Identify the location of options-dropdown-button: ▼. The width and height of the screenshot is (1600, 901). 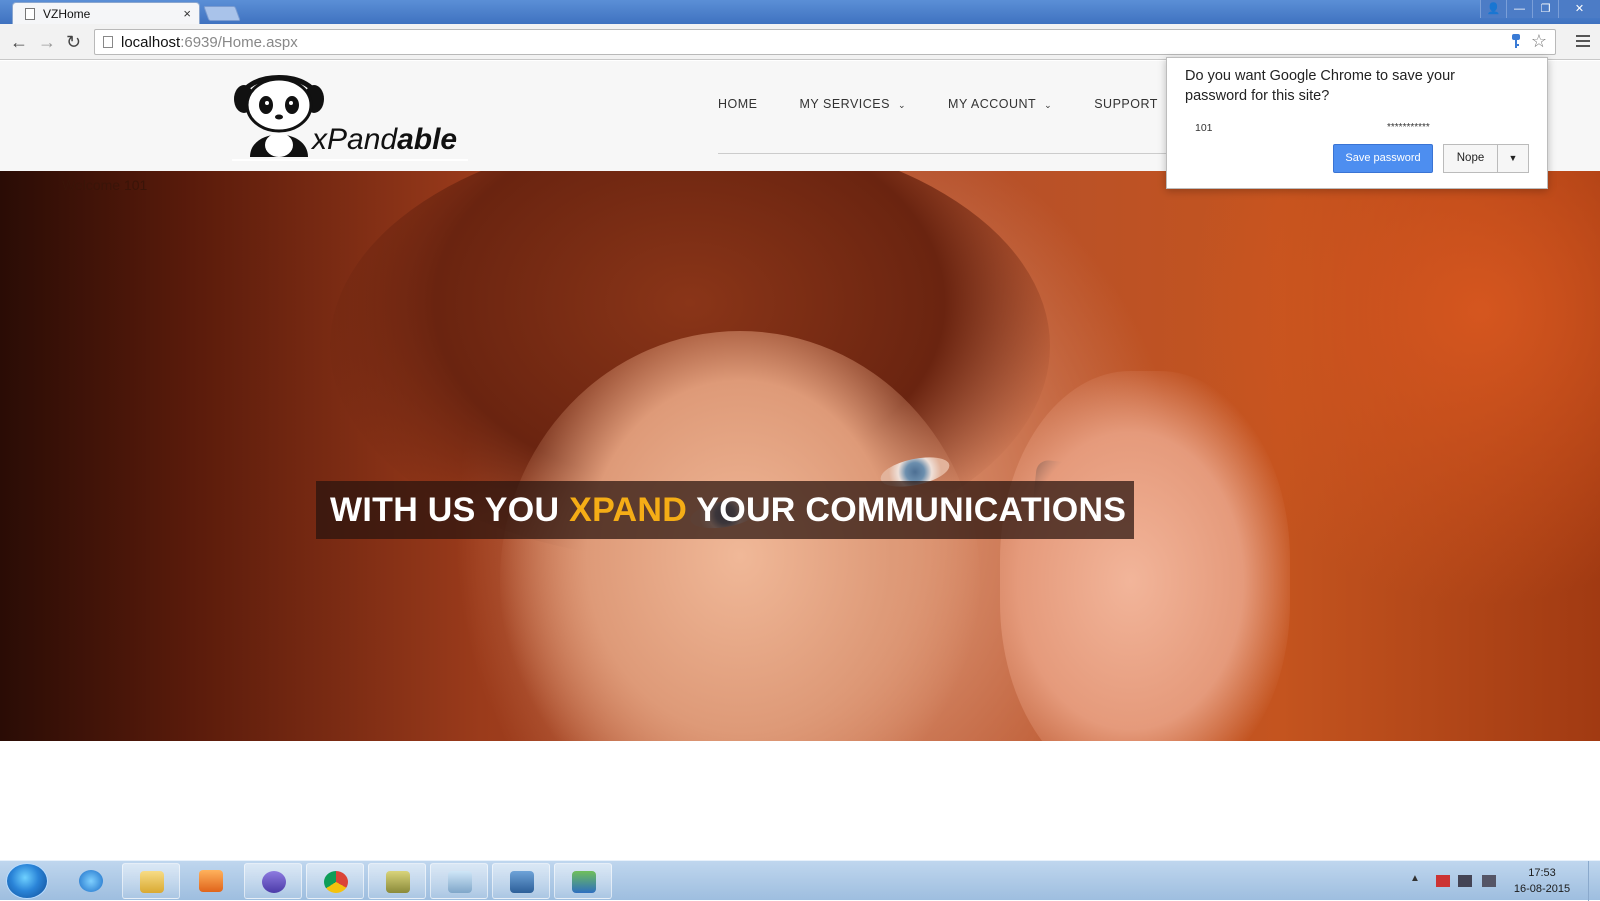
(1513, 158).